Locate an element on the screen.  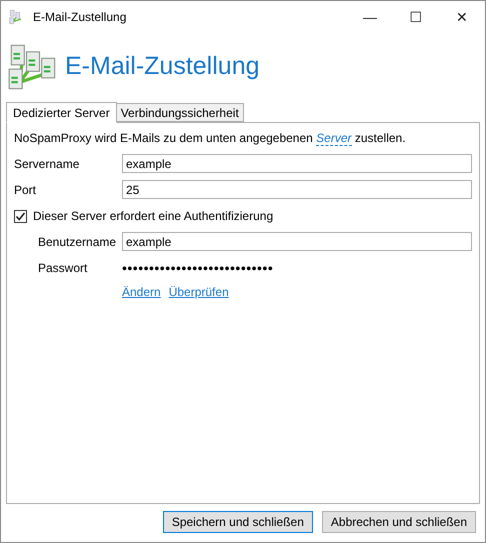
header-title: E-Mail-Zustellung is located at coordinates (162, 66).